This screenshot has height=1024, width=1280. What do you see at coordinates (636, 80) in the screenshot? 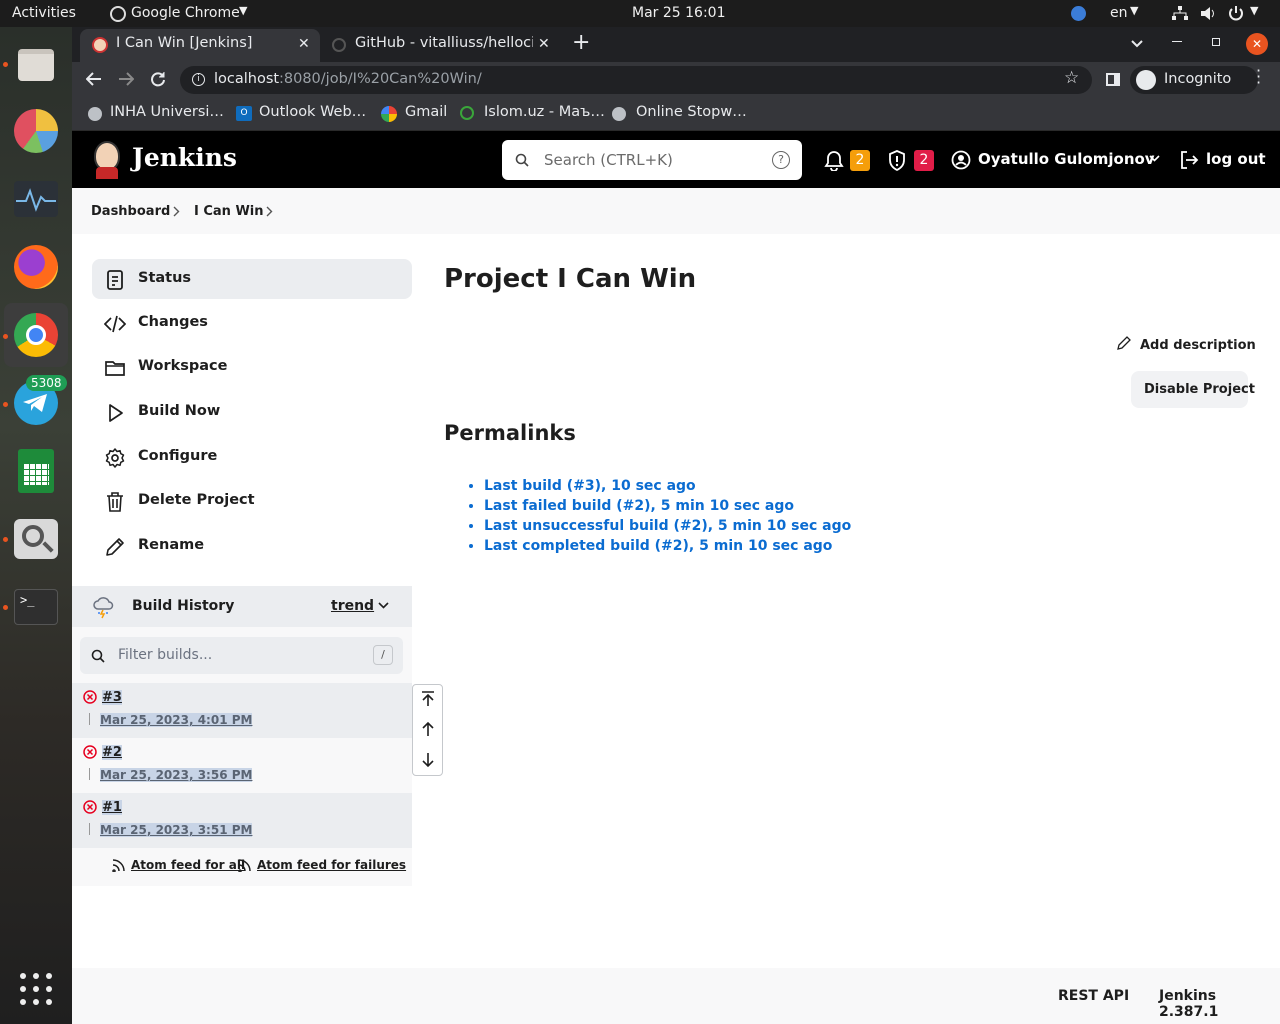
I see `address-bar: i localhost :8080/job/I%20Can%20Win/ ☆` at bounding box center [636, 80].